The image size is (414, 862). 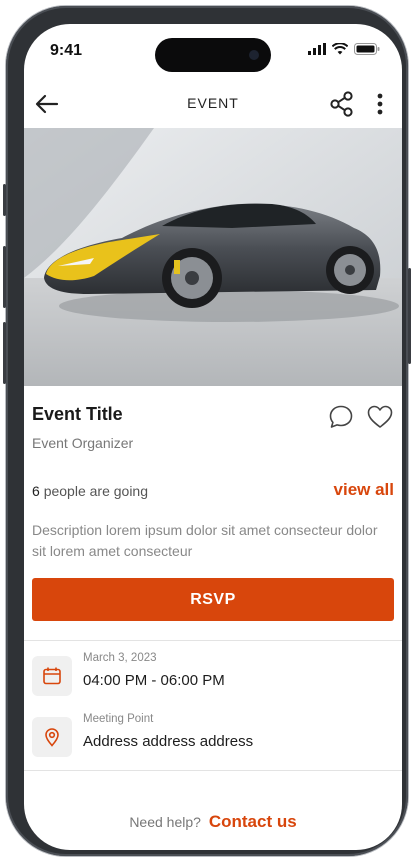 I want to click on event-date: March 3, 2023, so click(x=120, y=658).